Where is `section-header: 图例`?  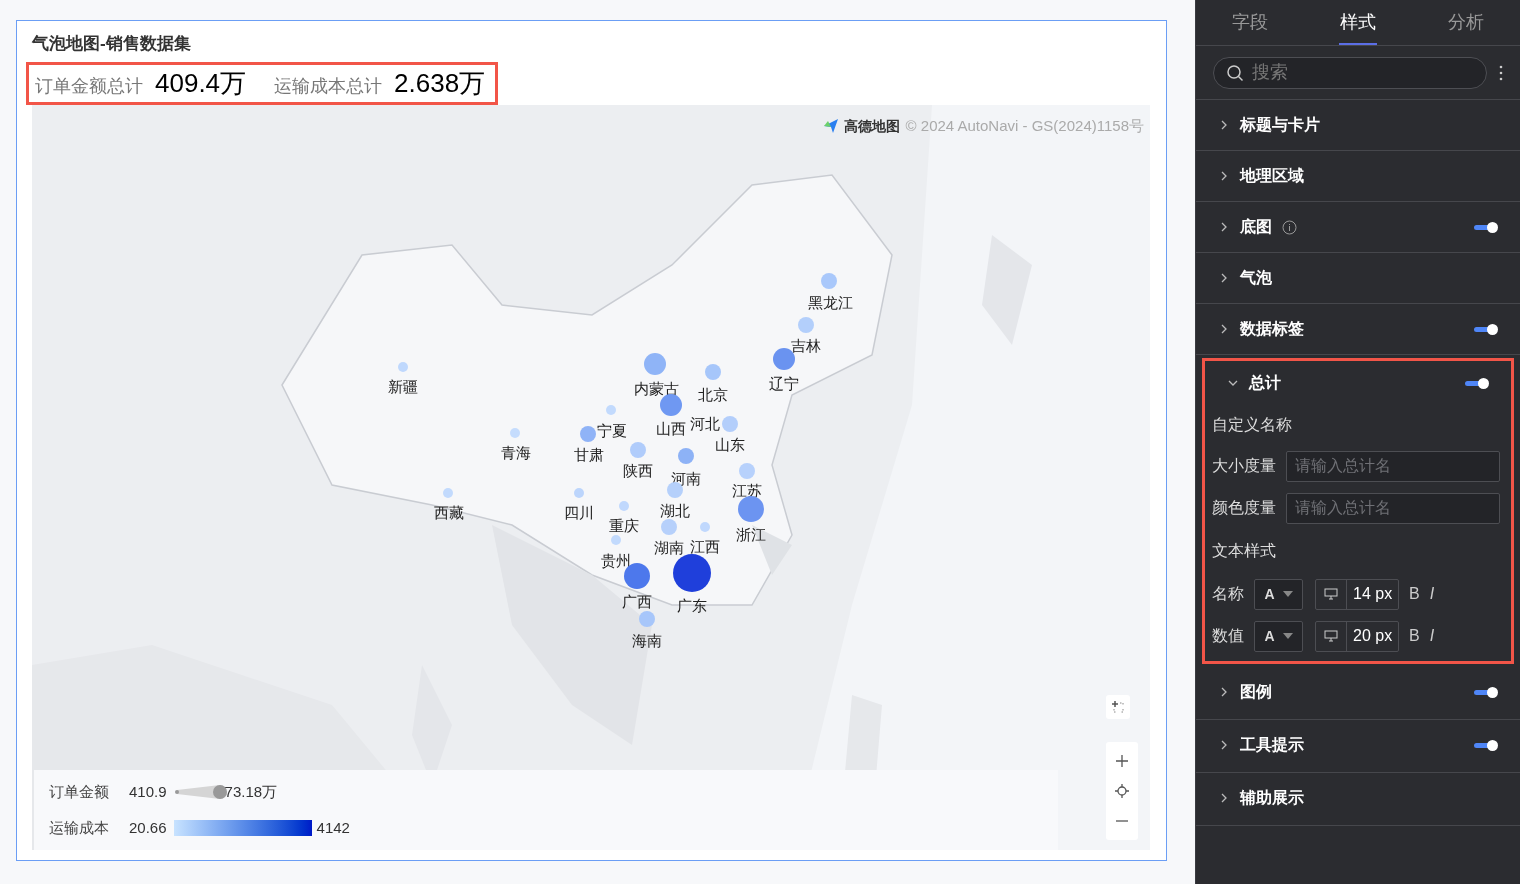 section-header: 图例 is located at coordinates (1256, 692).